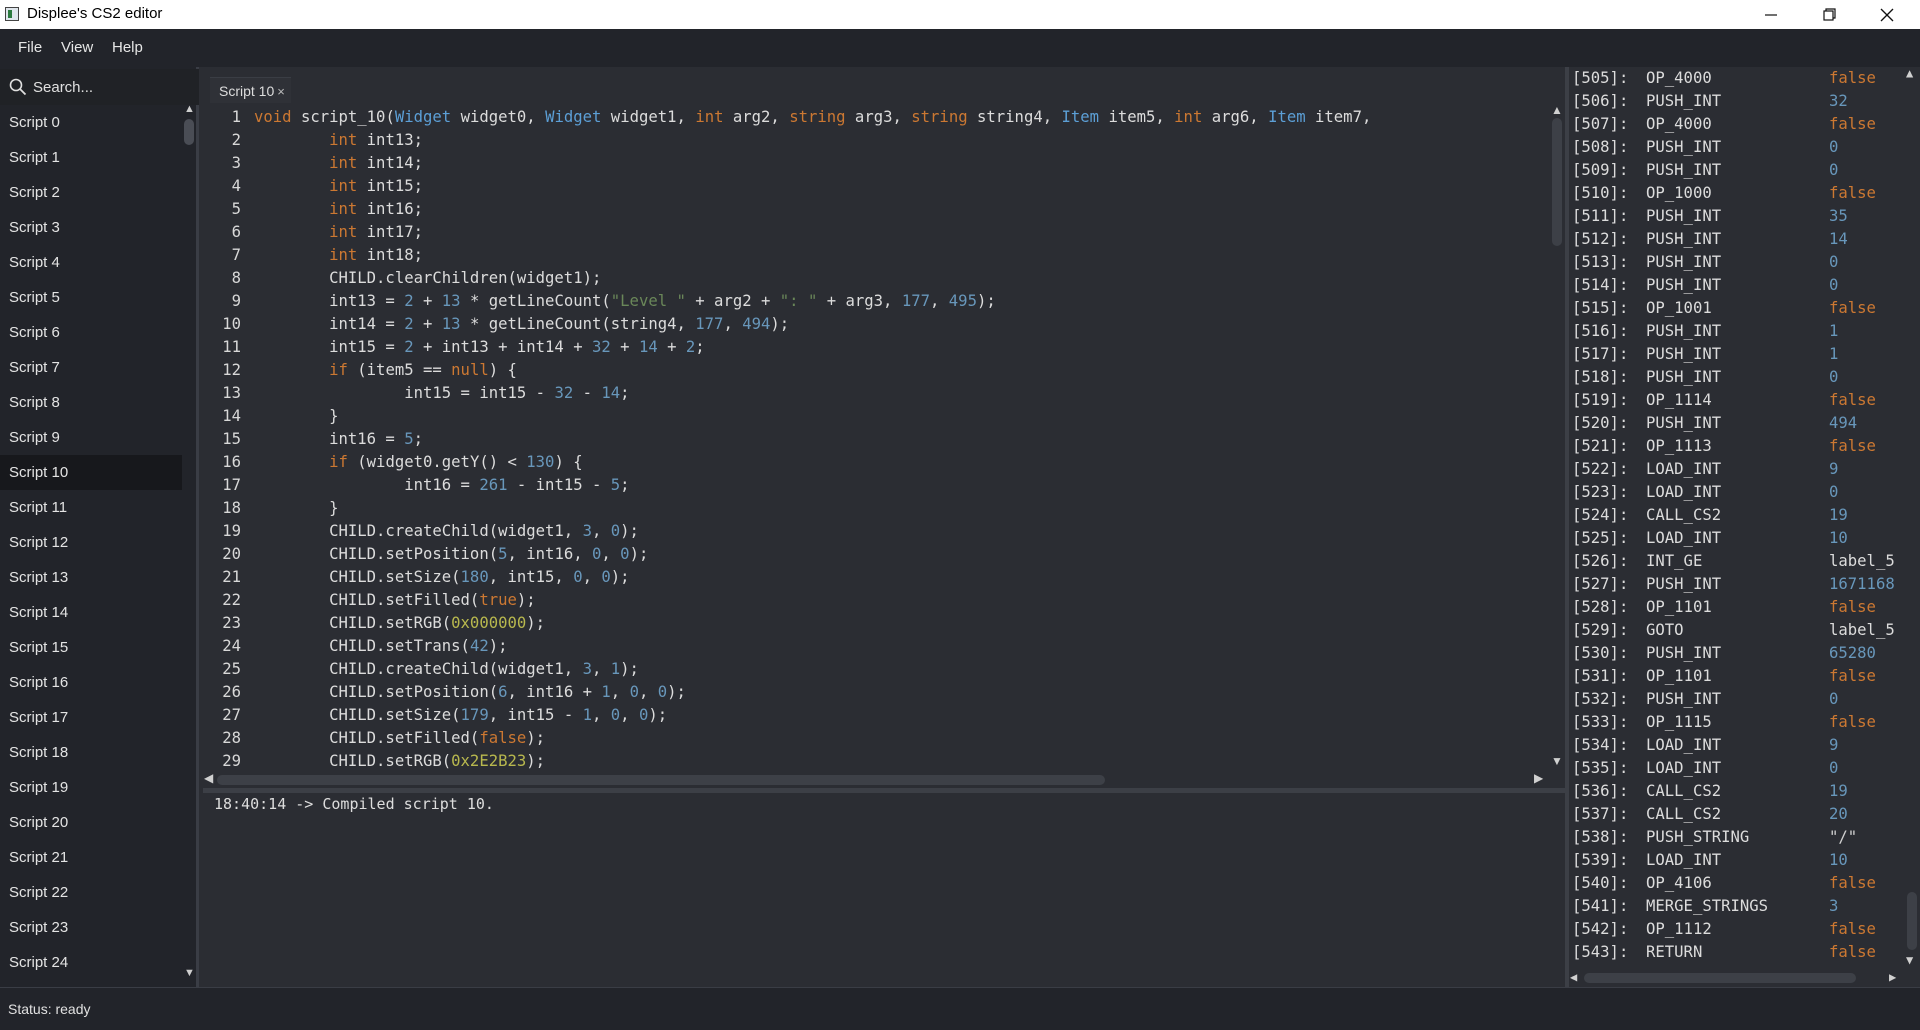 The height and width of the screenshot is (1030, 1920). Describe the element at coordinates (91, 332) in the screenshot. I see `sidebar-item-script: Script 6` at that location.